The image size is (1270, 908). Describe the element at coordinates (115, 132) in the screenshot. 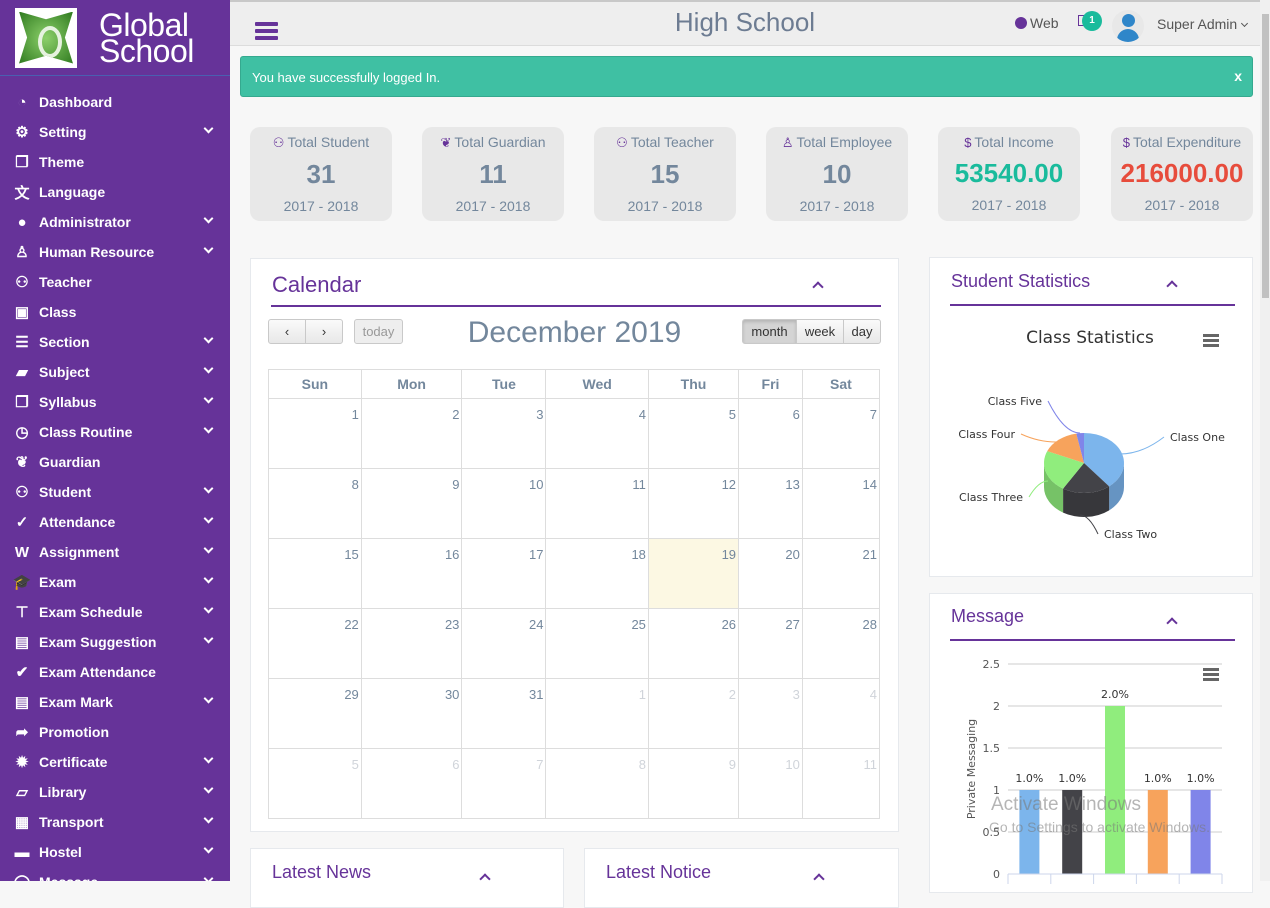

I see `sidebar-item-setting: ⚙ Setting` at that location.